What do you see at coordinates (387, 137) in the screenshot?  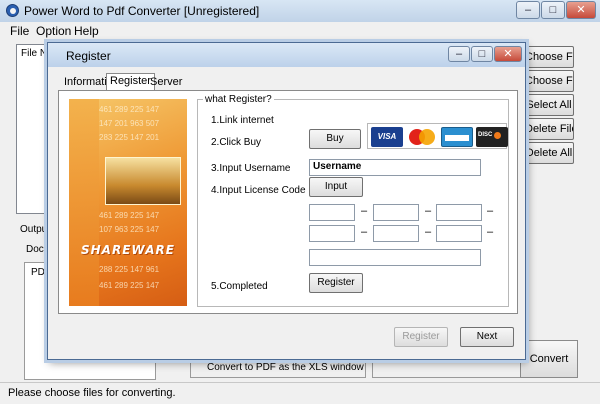 I see `visa-icon: VISA` at bounding box center [387, 137].